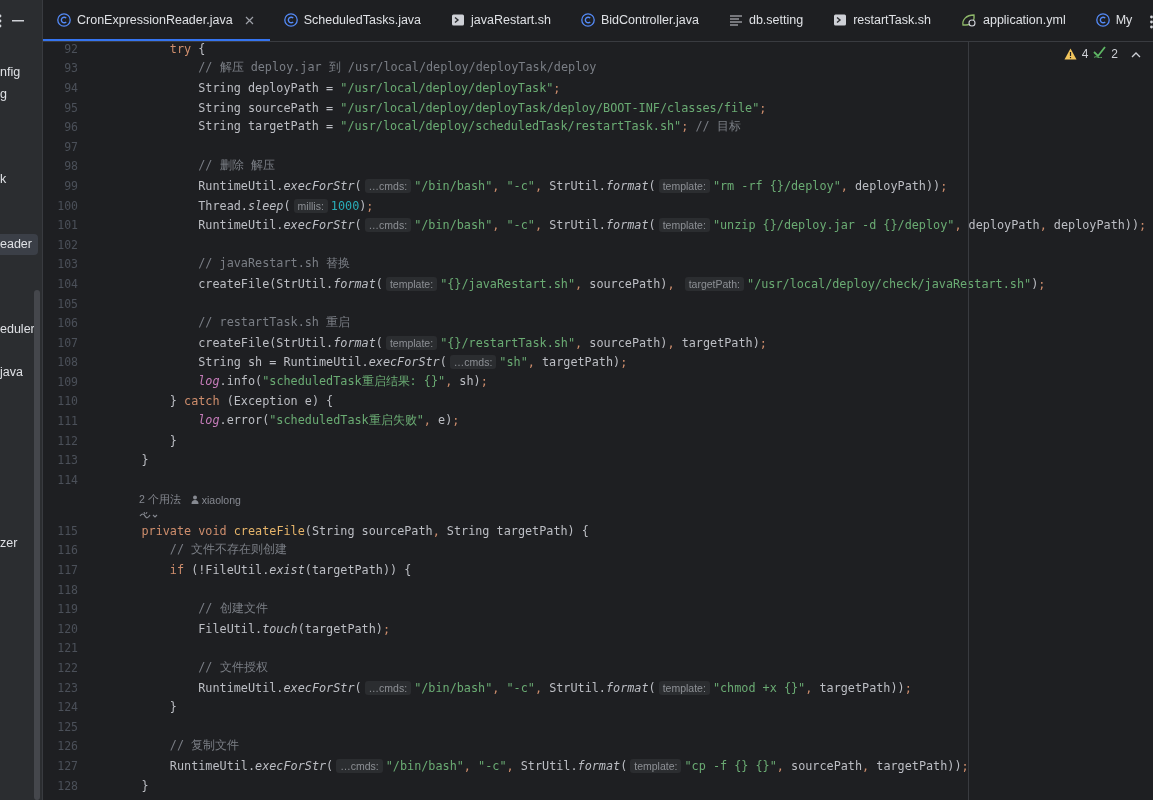 Image resolution: width=1153 pixels, height=800 pixels. What do you see at coordinates (251, 401) in the screenshot?
I see `code-text: } catch (Exception e) {` at bounding box center [251, 401].